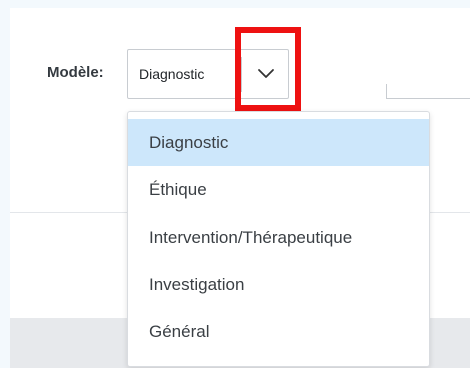 The height and width of the screenshot is (368, 470). I want to click on dropdown-option-ethique: Éthique, so click(278, 189).